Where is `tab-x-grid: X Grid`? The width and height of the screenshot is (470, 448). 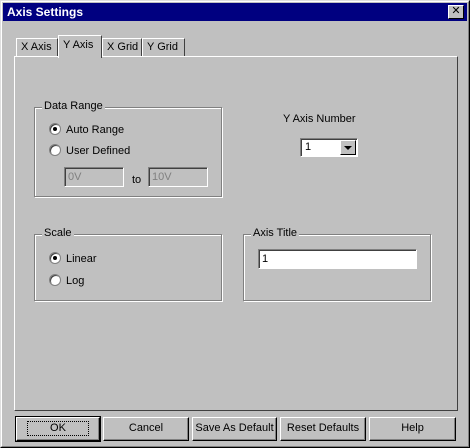 tab-x-grid: X Grid is located at coordinates (122, 47).